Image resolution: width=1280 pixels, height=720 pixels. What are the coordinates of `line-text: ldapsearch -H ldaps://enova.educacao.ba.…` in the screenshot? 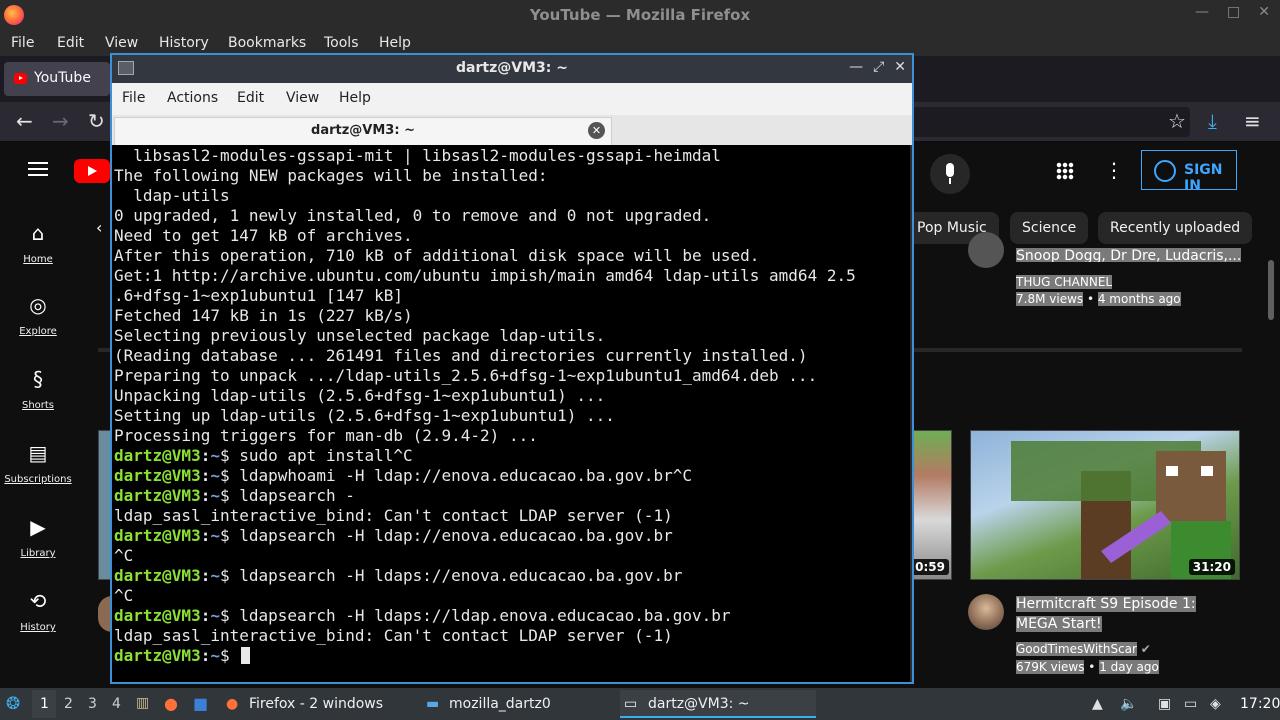 It's located at (461, 575).